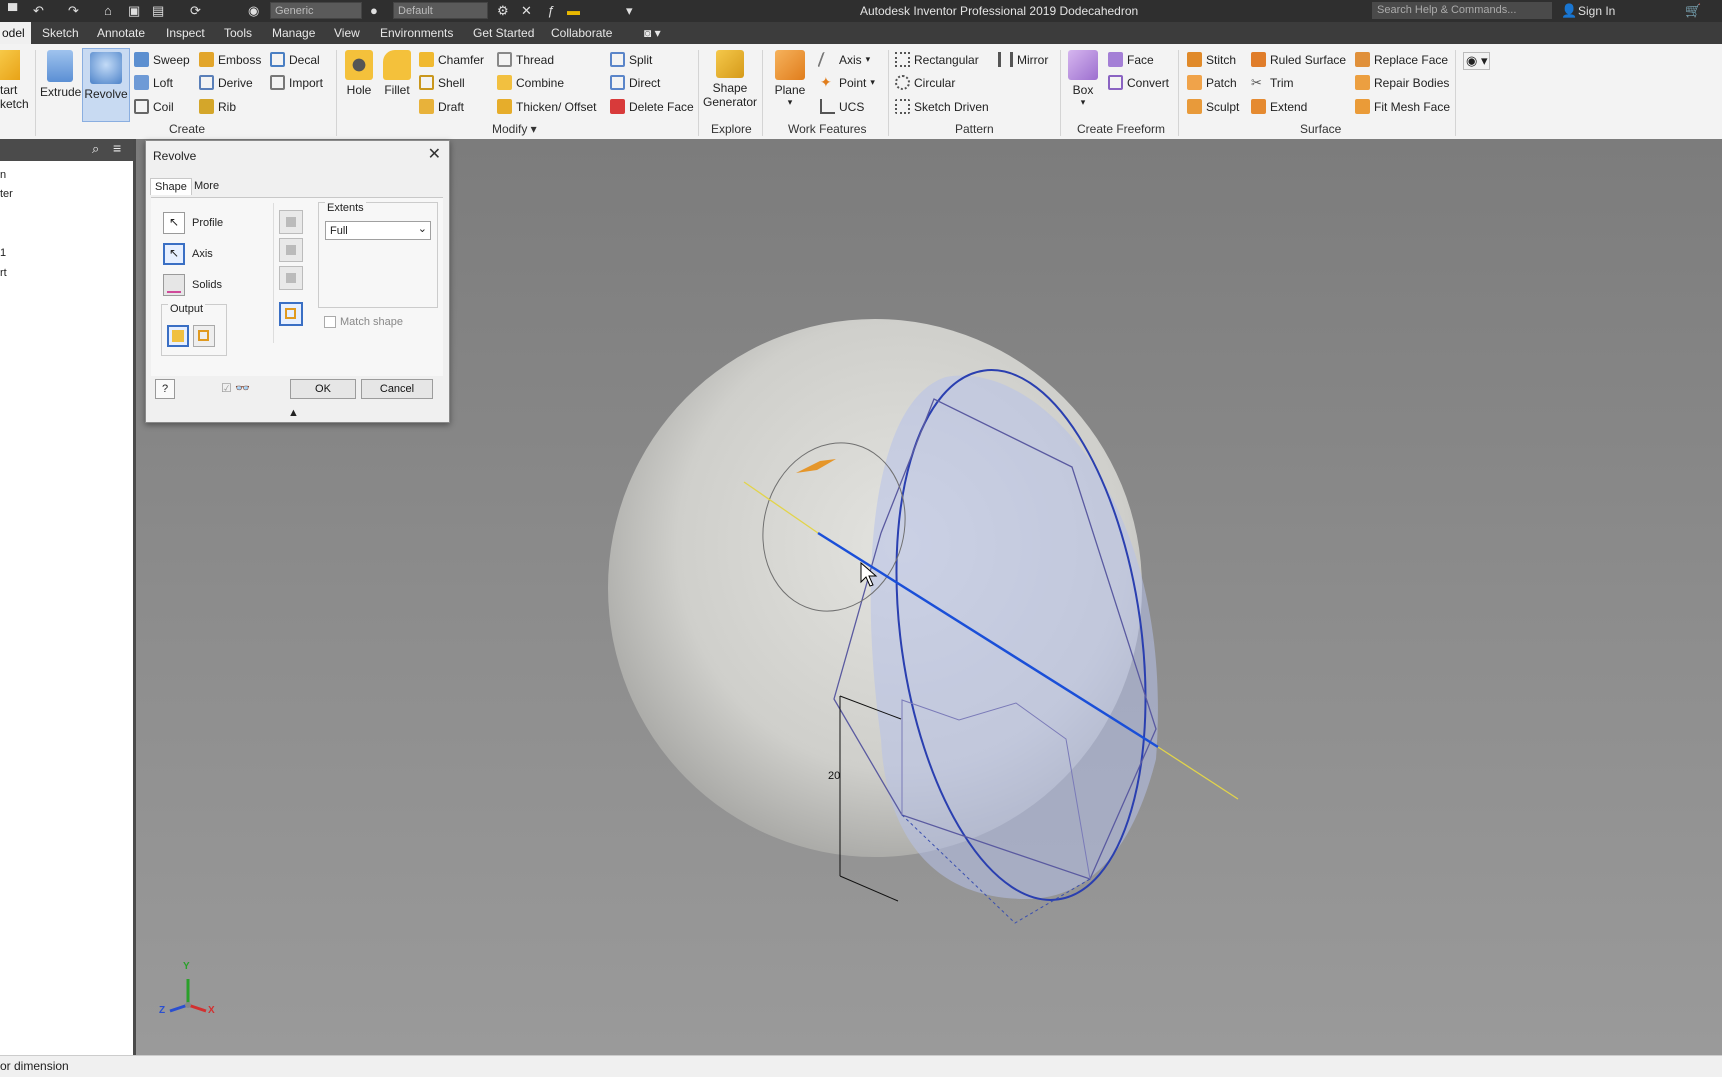  I want to click on browser-item: n, so click(3, 175).